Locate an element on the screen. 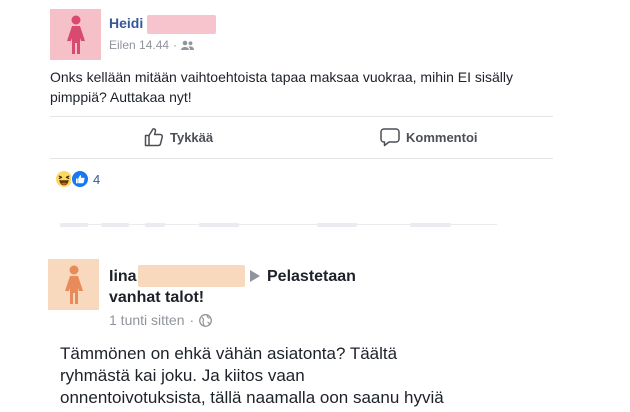 The height and width of the screenshot is (412, 630). reactions-summary: 4 is located at coordinates (77, 179).